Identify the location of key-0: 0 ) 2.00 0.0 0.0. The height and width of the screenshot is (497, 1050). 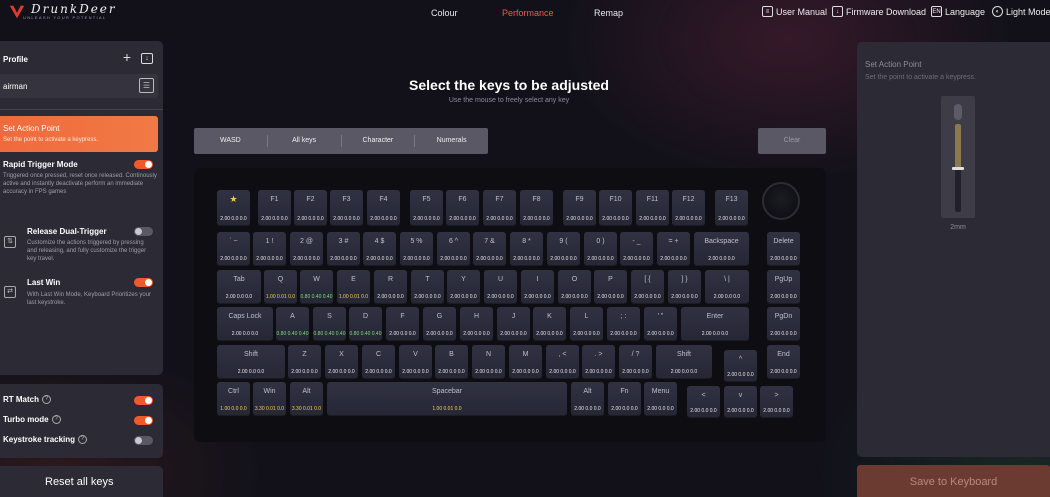
(600, 249).